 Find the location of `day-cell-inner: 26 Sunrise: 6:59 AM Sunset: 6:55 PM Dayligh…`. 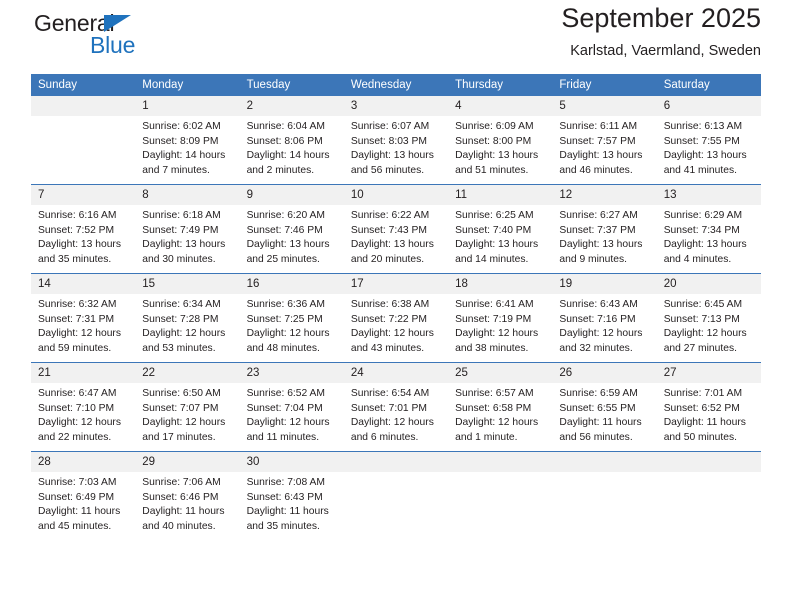

day-cell-inner: 26 Sunrise: 6:59 AM Sunset: 6:55 PM Dayligh… is located at coordinates (604, 407).